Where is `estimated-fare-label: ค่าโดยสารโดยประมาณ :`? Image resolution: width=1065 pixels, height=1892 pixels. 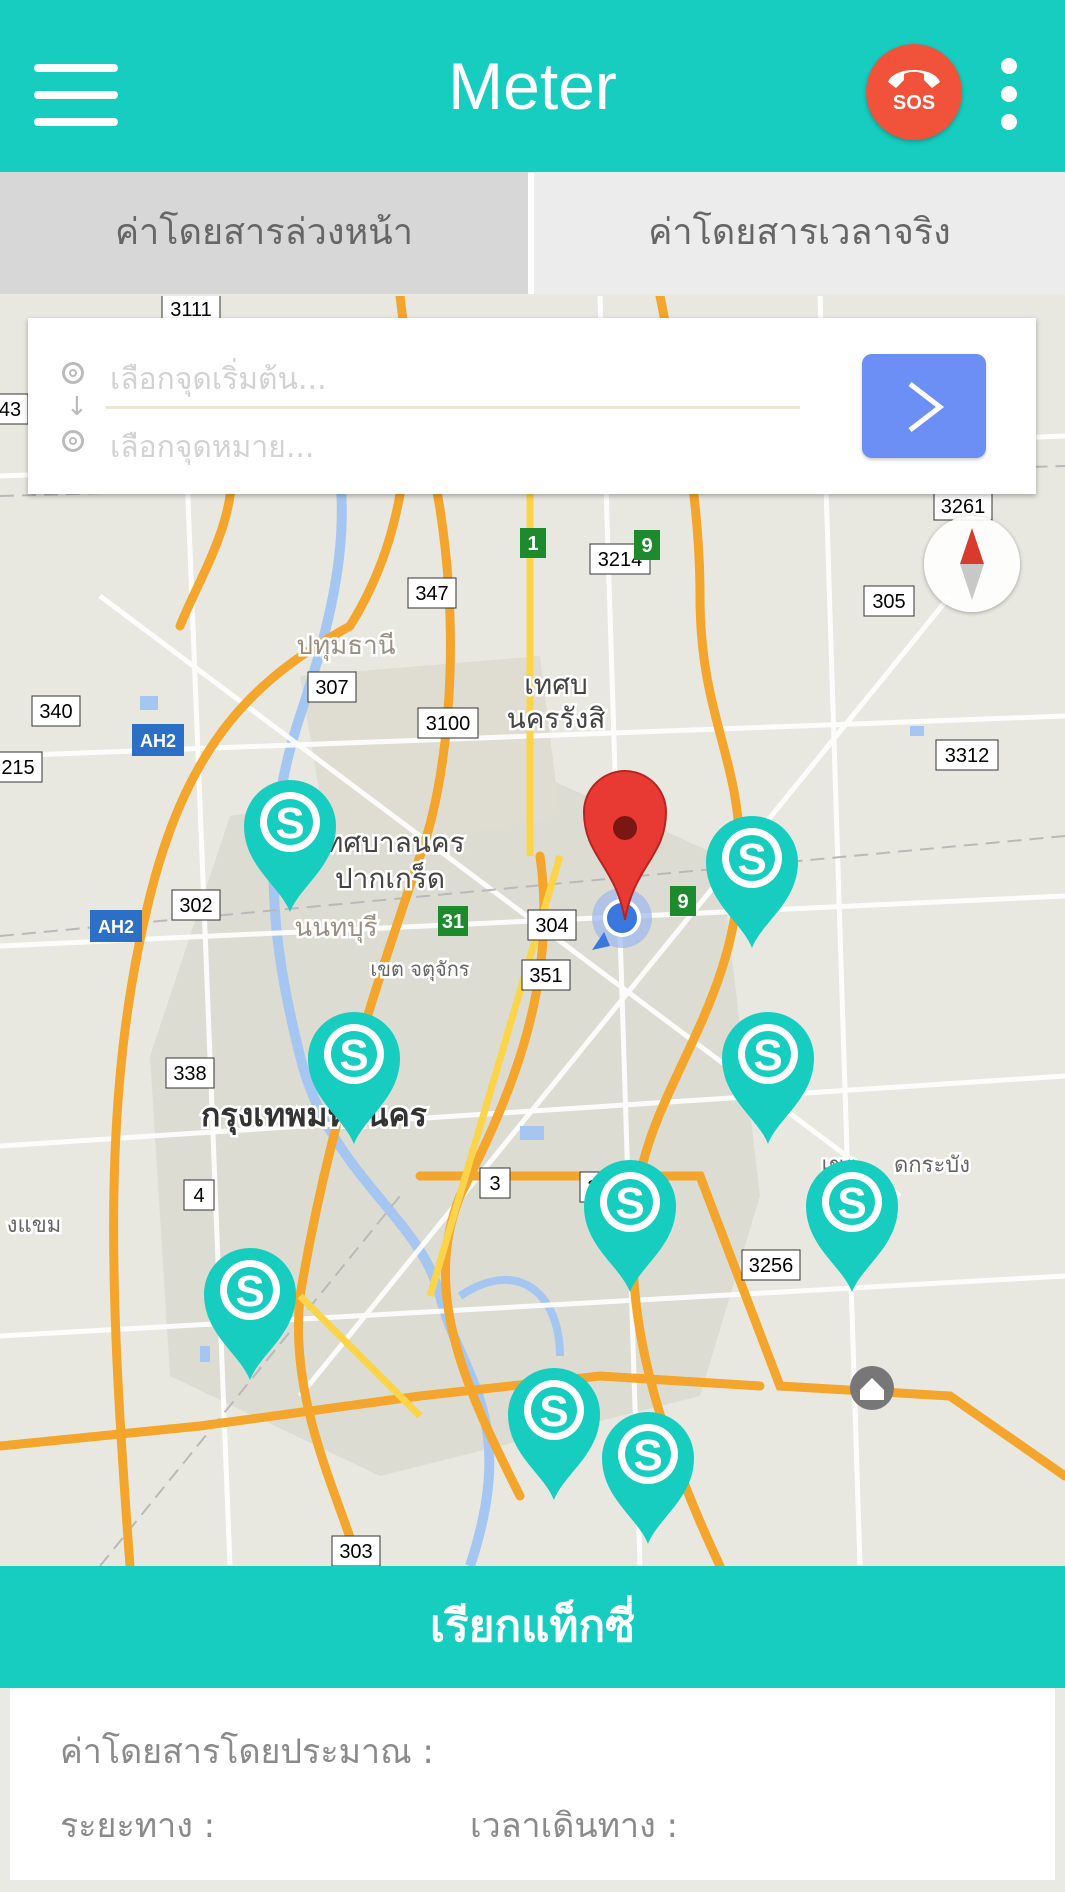
estimated-fare-label: ค่าโดยสารโดยประมาณ : is located at coordinates (247, 1752).